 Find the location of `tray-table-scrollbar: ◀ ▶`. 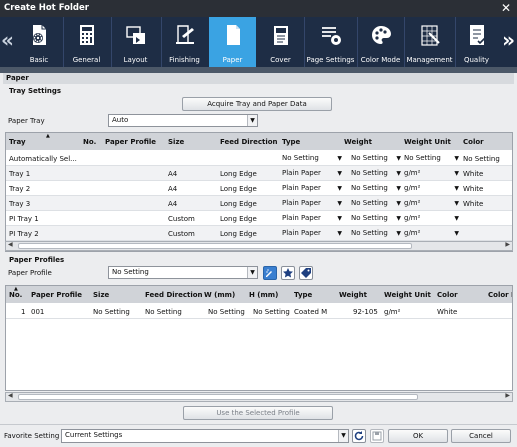

tray-table-scrollbar: ◀ ▶ is located at coordinates (259, 246).